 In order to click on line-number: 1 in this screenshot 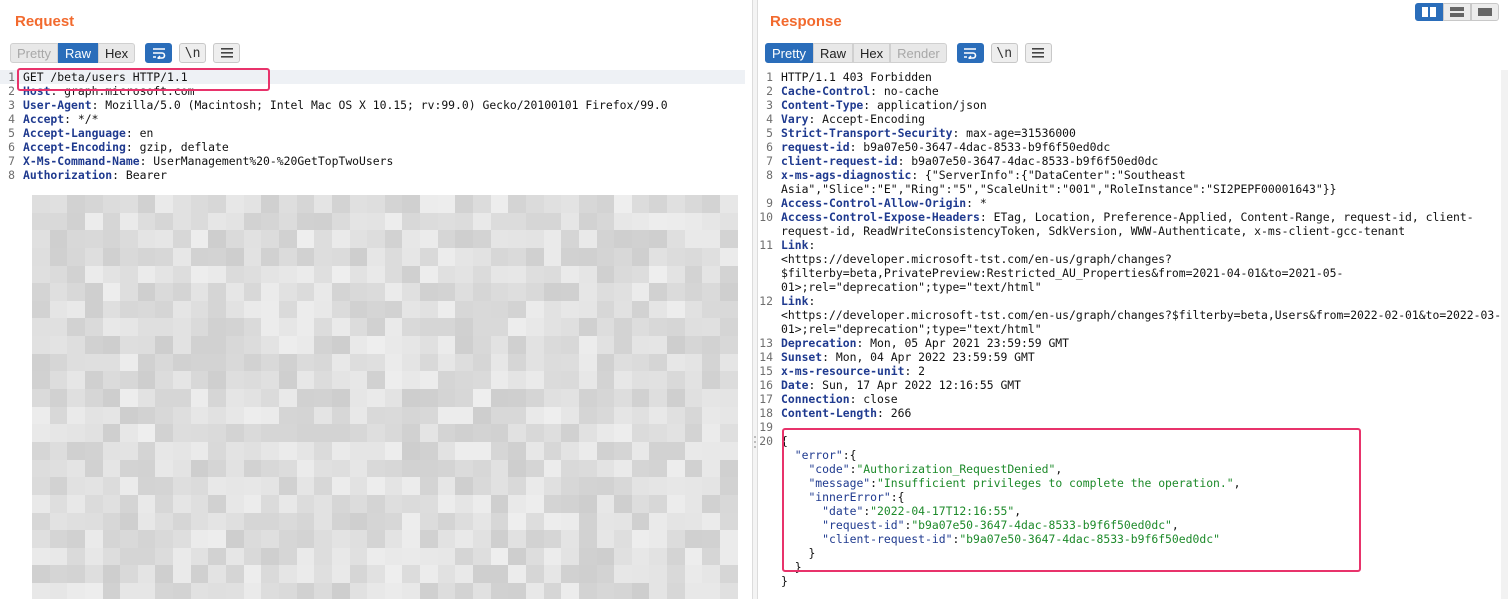, I will do `click(769, 77)`.